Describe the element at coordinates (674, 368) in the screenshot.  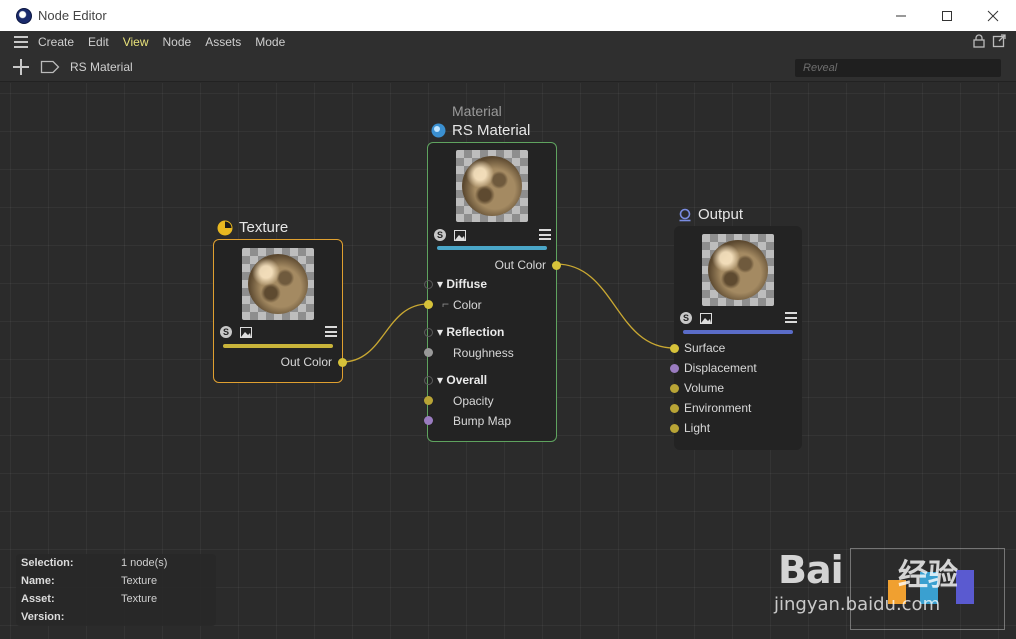
I see `displacement-port` at that location.